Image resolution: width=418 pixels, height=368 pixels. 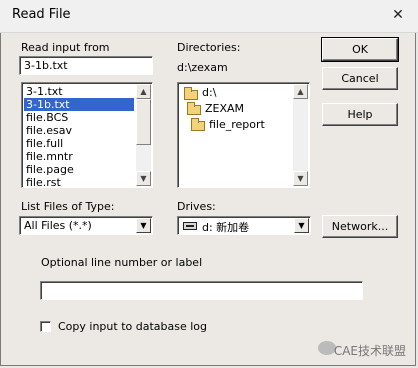 I want to click on drives-dropdown: d: 新加卷 ▼, so click(x=244, y=225).